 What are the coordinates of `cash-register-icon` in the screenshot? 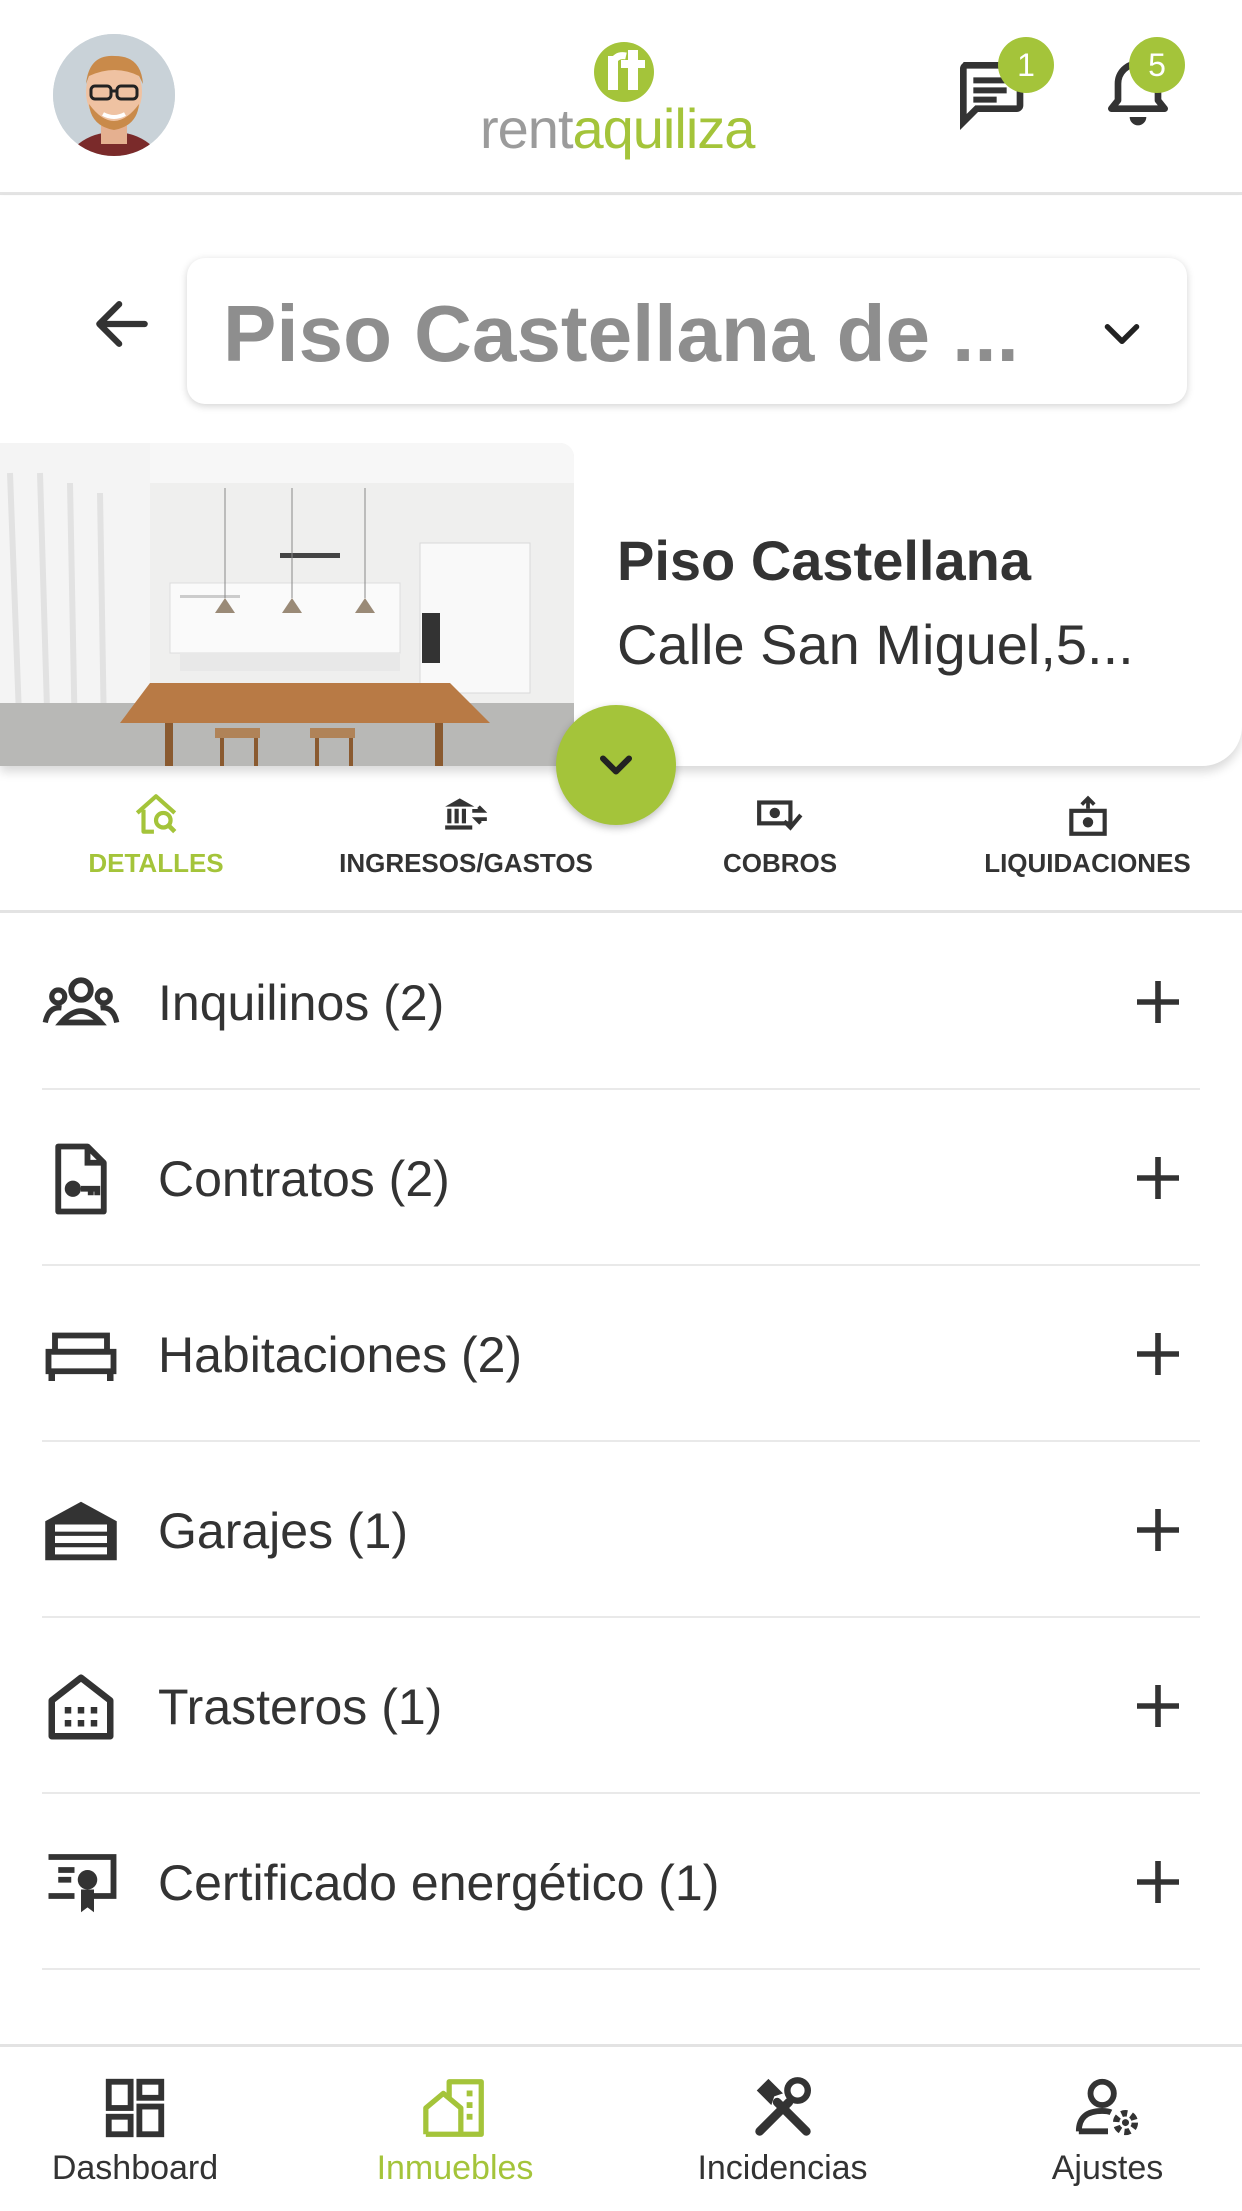 It's located at (1087, 815).